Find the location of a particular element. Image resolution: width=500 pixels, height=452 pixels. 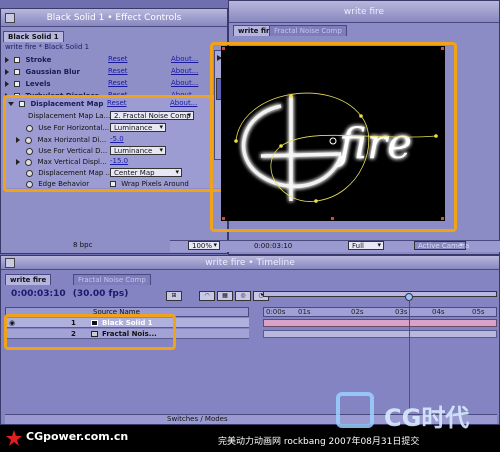

time-ruler: 0:00s 01s 02s 03s 04s 05s is located at coordinates (380, 312).